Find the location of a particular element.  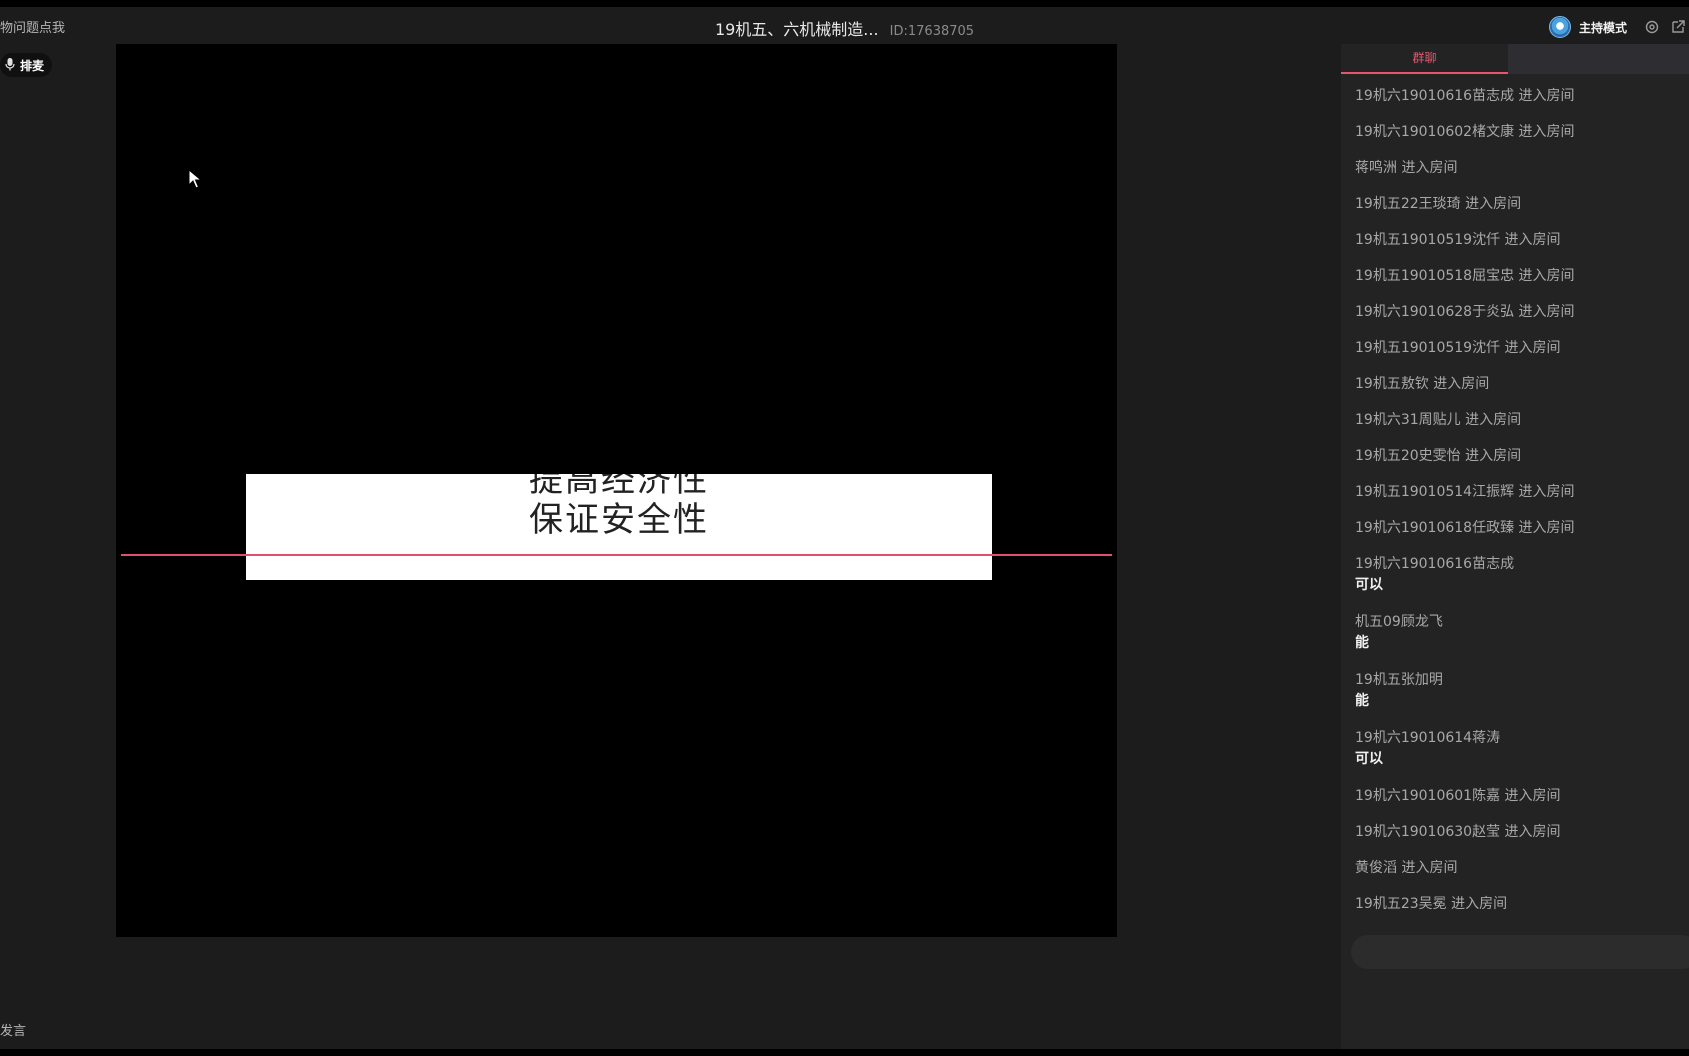

chat-join-notice: 19机六19010616苗志成 进入房间 is located at coordinates (1522, 96).